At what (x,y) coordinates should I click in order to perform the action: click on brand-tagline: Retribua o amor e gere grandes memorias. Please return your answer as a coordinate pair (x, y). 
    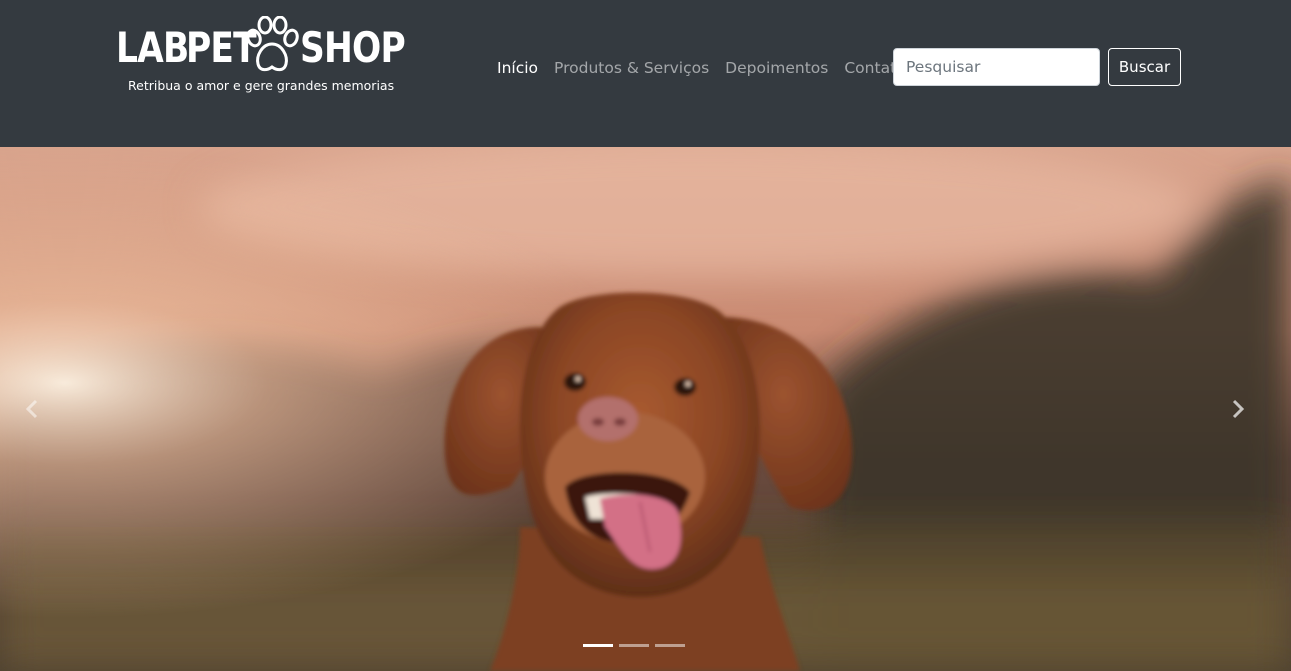
    Looking at the image, I should click on (261, 85).